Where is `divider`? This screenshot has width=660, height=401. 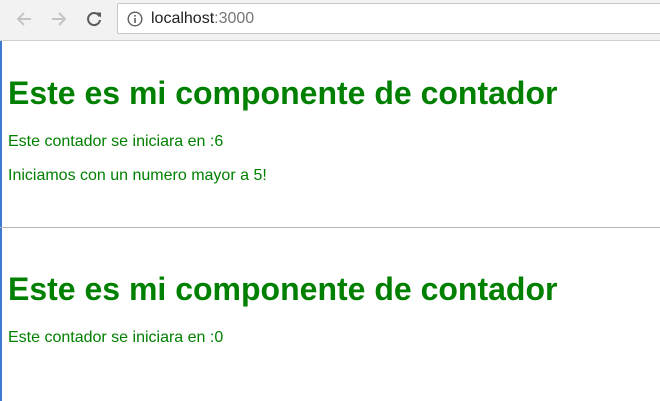 divider is located at coordinates (330, 227).